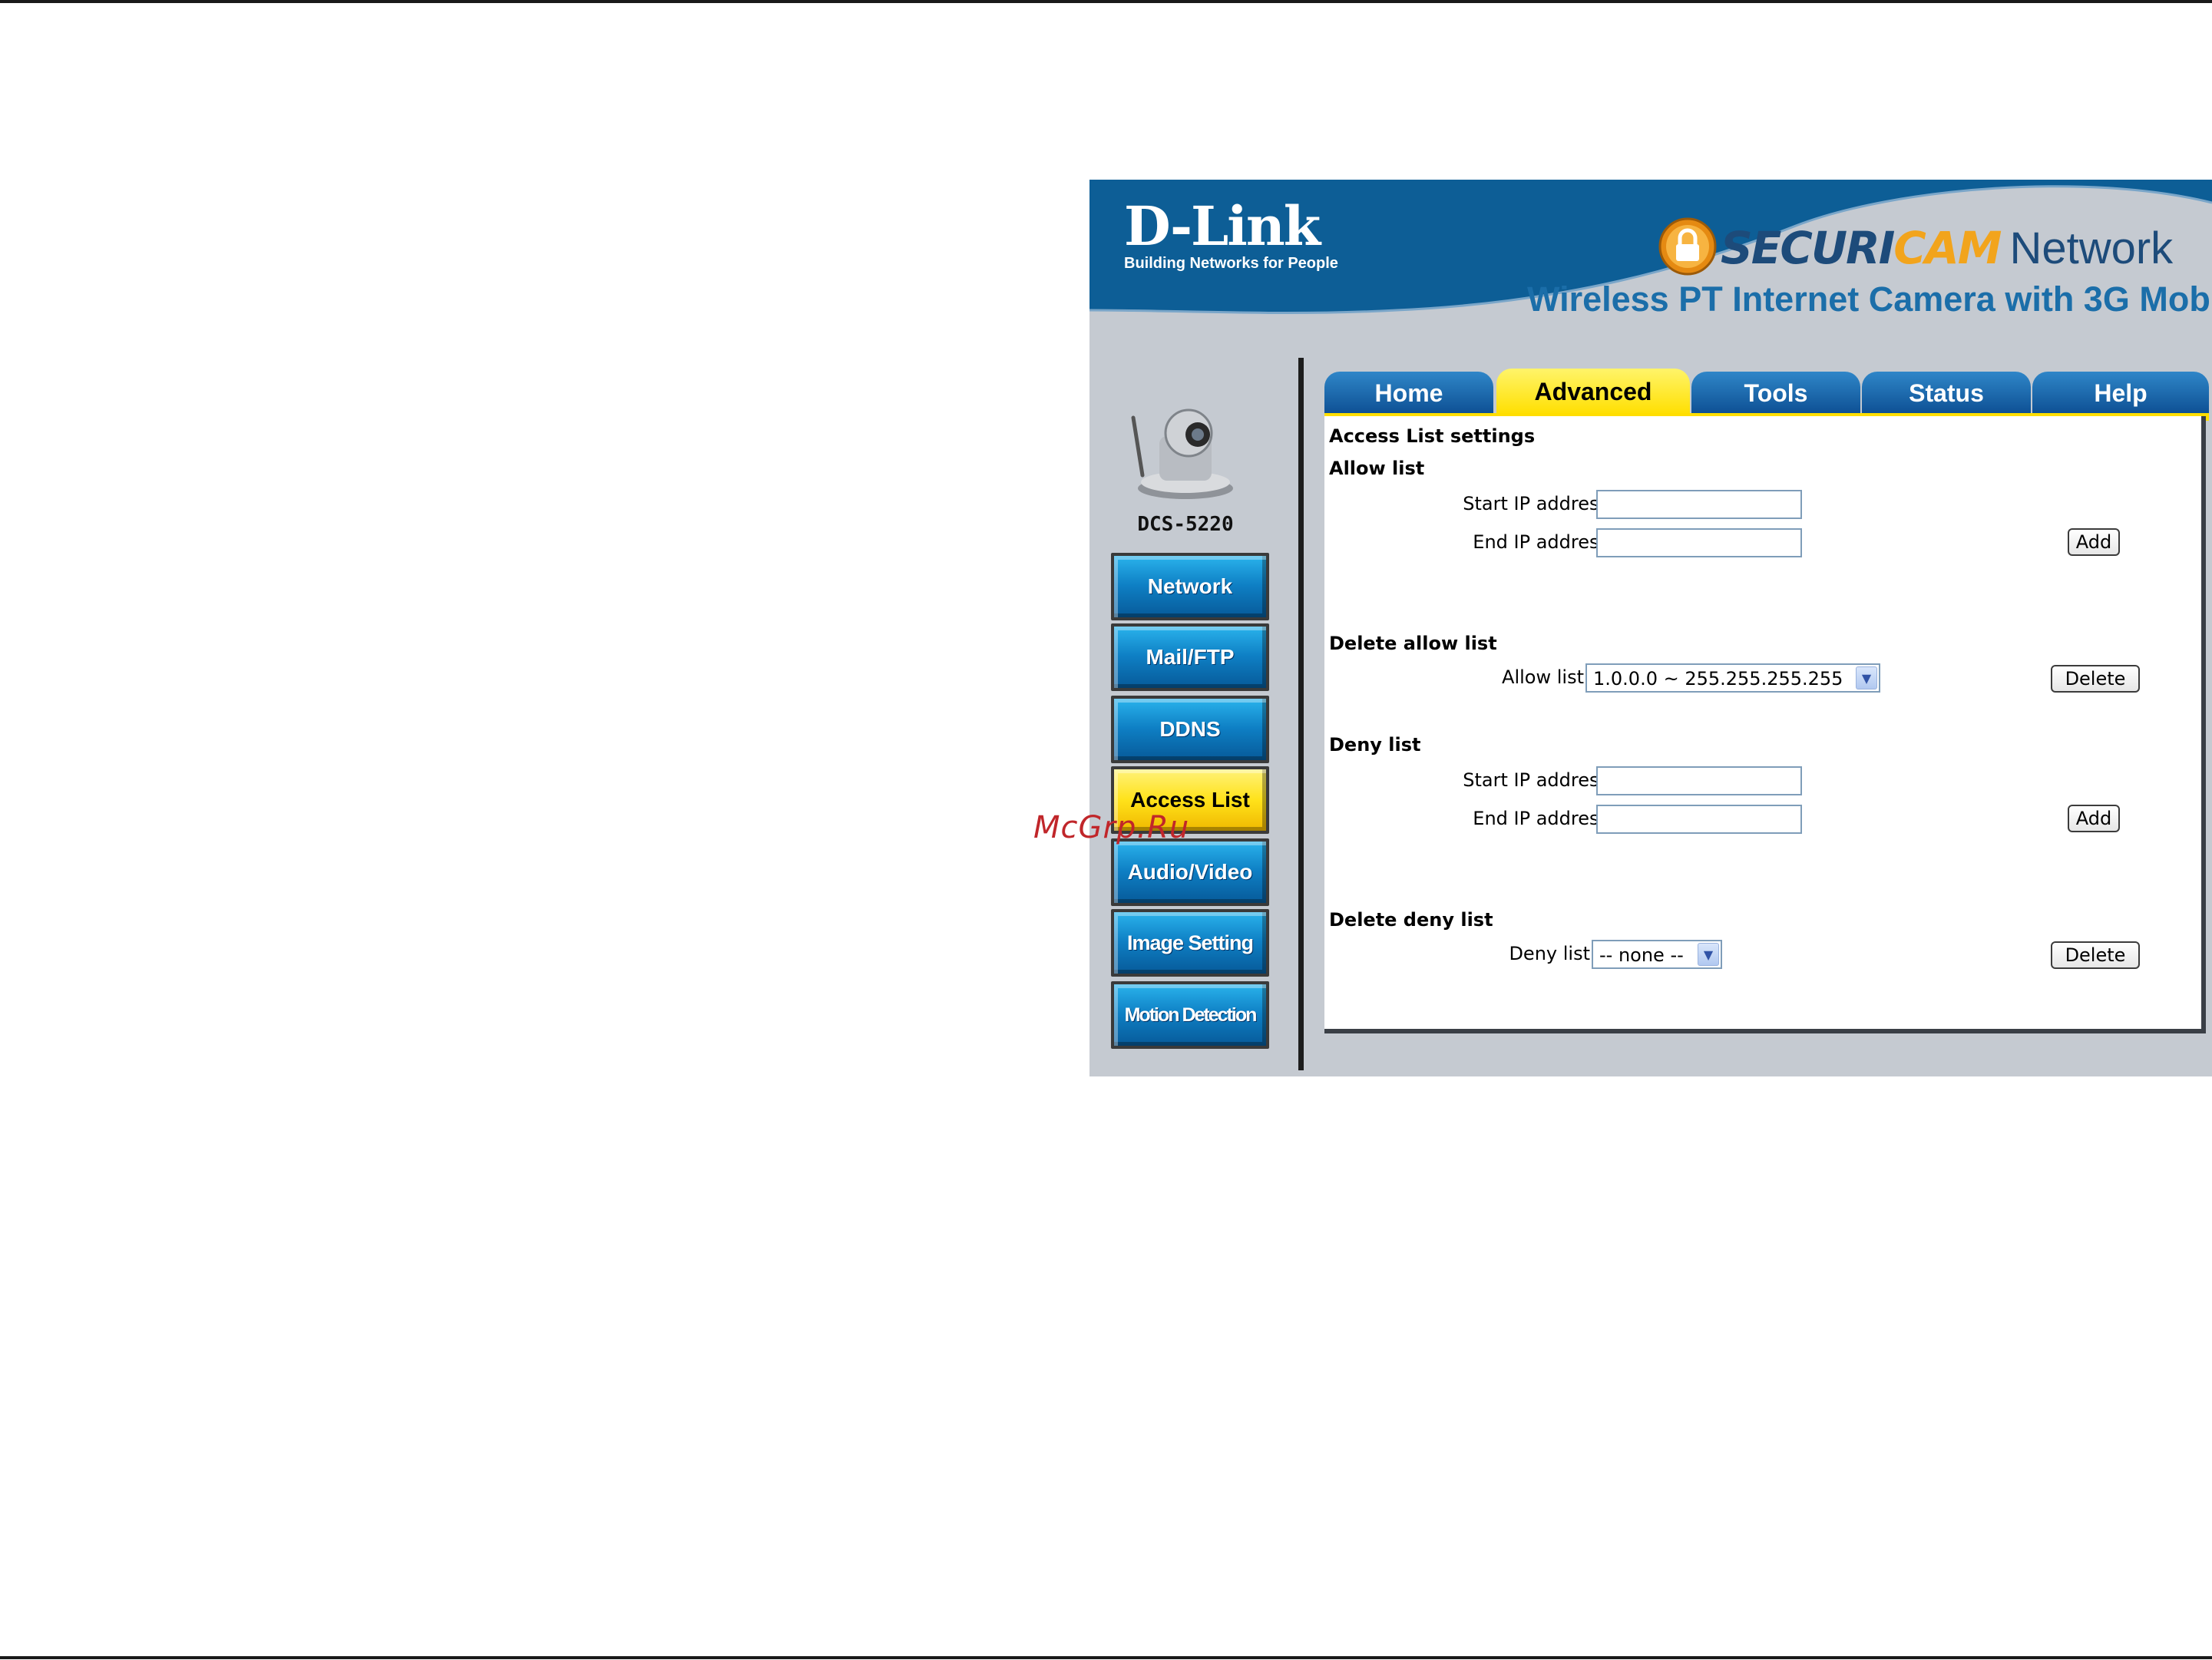  Describe the element at coordinates (1413, 643) in the screenshot. I see `delete-allow-list-heading: Delete allow list` at that location.